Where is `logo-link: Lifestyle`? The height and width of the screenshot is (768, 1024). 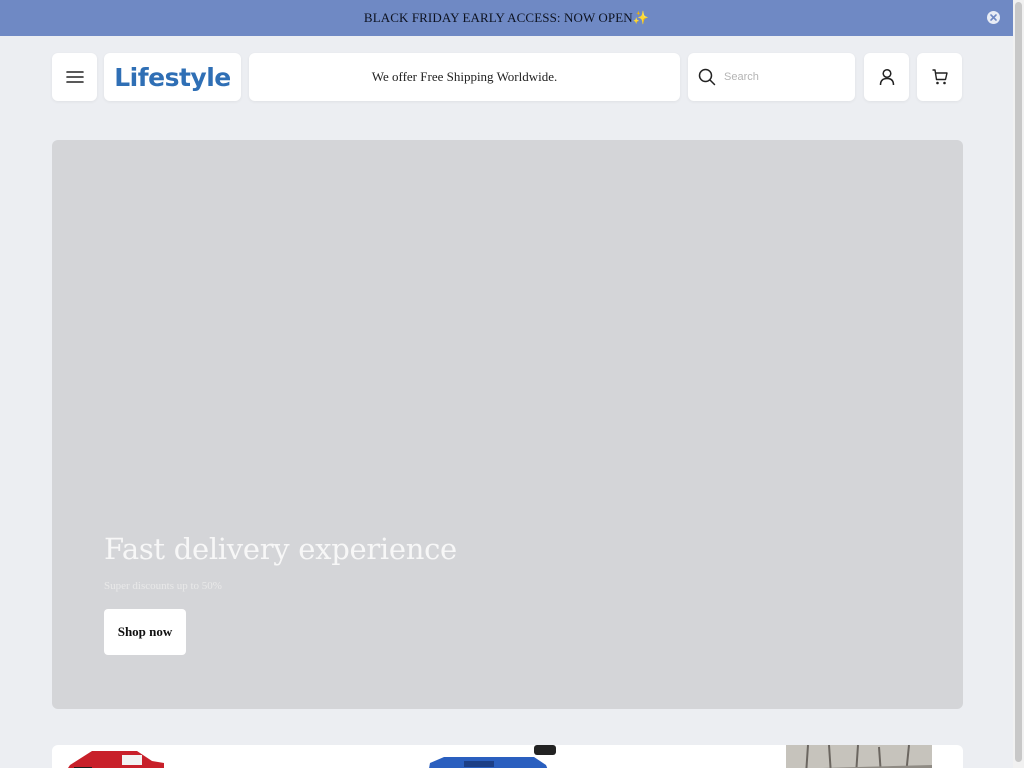 logo-link: Lifestyle is located at coordinates (172, 77).